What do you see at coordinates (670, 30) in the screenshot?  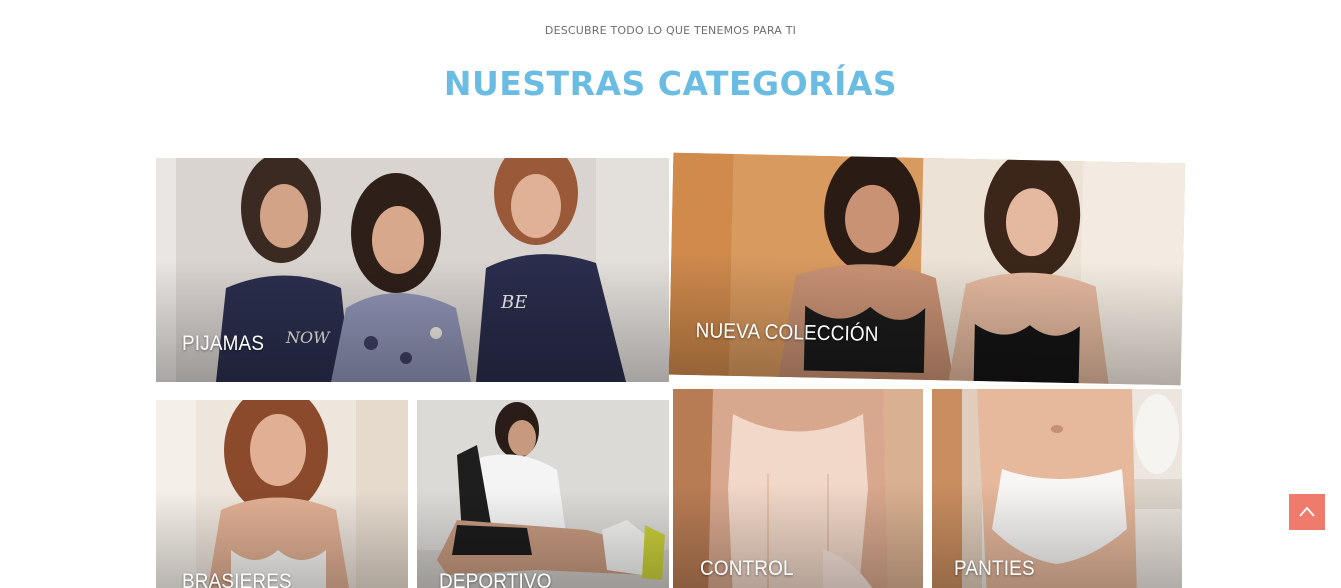 I see `section-eyebrow: DESCUBRE TODO LO QUE TENEMOS PARA TI` at bounding box center [670, 30].